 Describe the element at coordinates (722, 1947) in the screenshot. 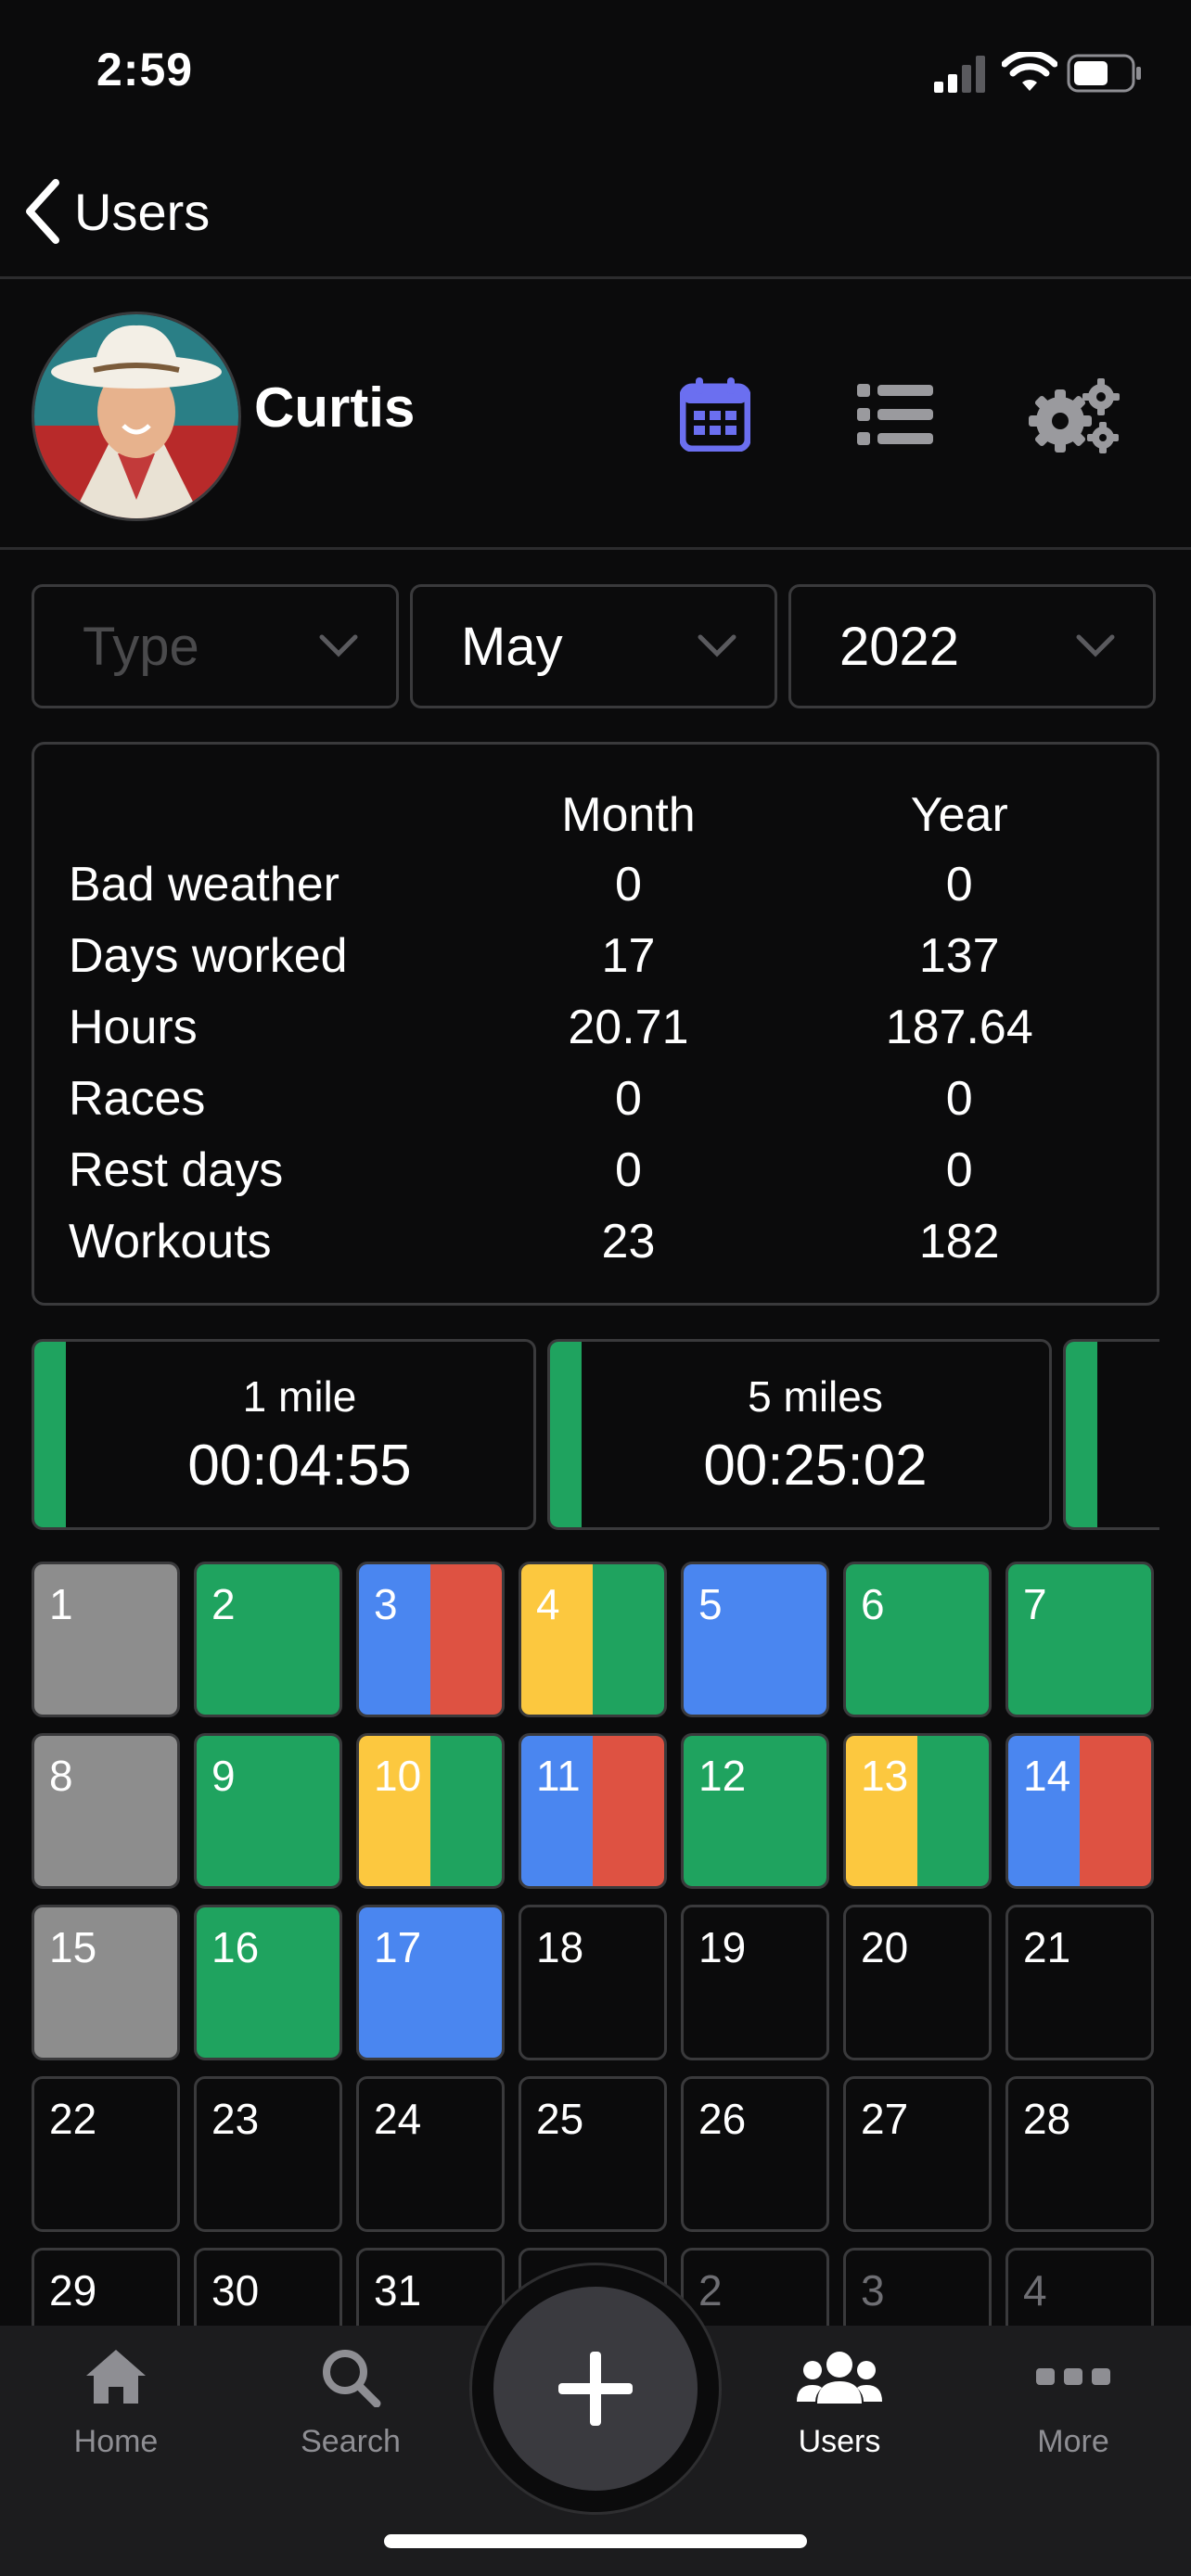

I see `calendar-day-number: 19` at that location.